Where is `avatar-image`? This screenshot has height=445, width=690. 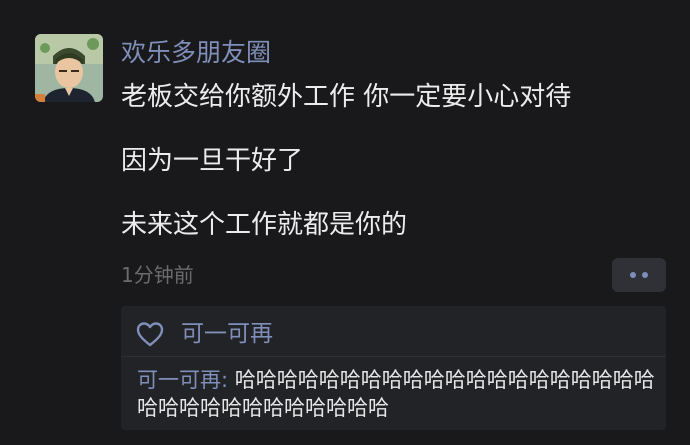
avatar-image is located at coordinates (69, 68).